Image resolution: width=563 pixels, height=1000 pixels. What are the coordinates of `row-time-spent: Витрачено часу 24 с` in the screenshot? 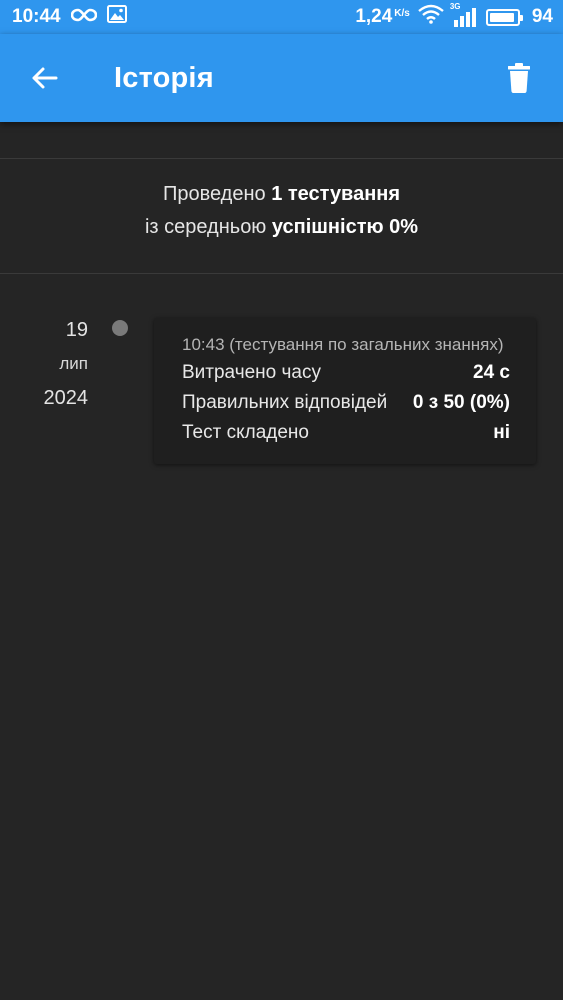 It's located at (346, 373).